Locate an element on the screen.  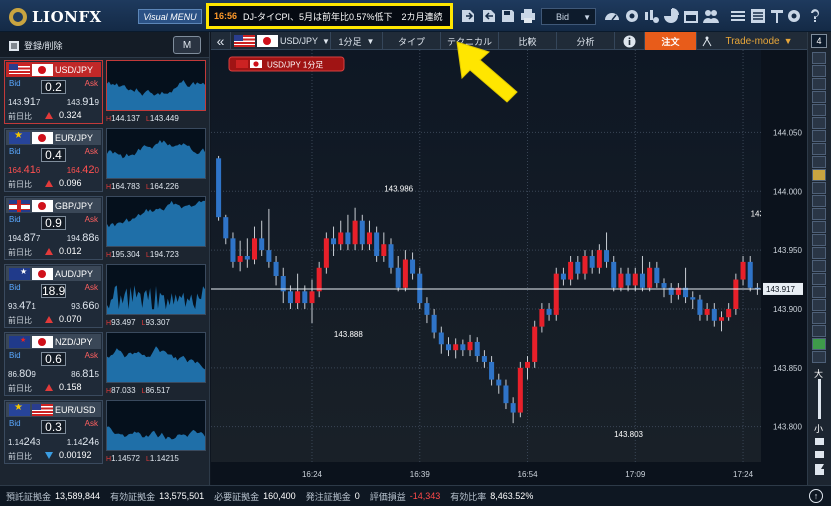
save-layout-tool-icon is located at coordinates (819, 357).